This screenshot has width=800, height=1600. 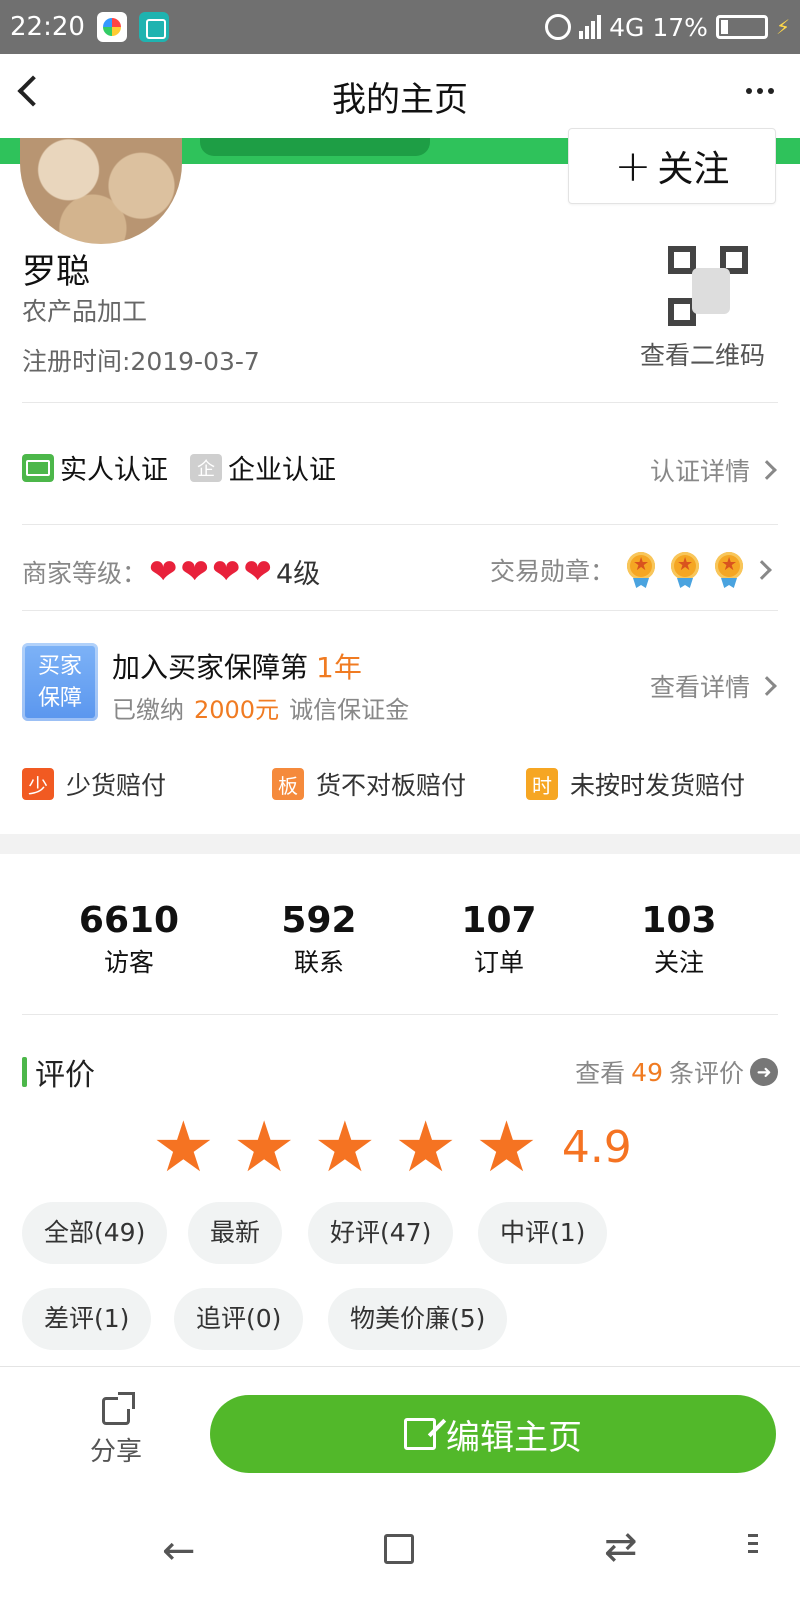 What do you see at coordinates (148, 710) in the screenshot?
I see `deposit-prefix: 已缴纳` at bounding box center [148, 710].